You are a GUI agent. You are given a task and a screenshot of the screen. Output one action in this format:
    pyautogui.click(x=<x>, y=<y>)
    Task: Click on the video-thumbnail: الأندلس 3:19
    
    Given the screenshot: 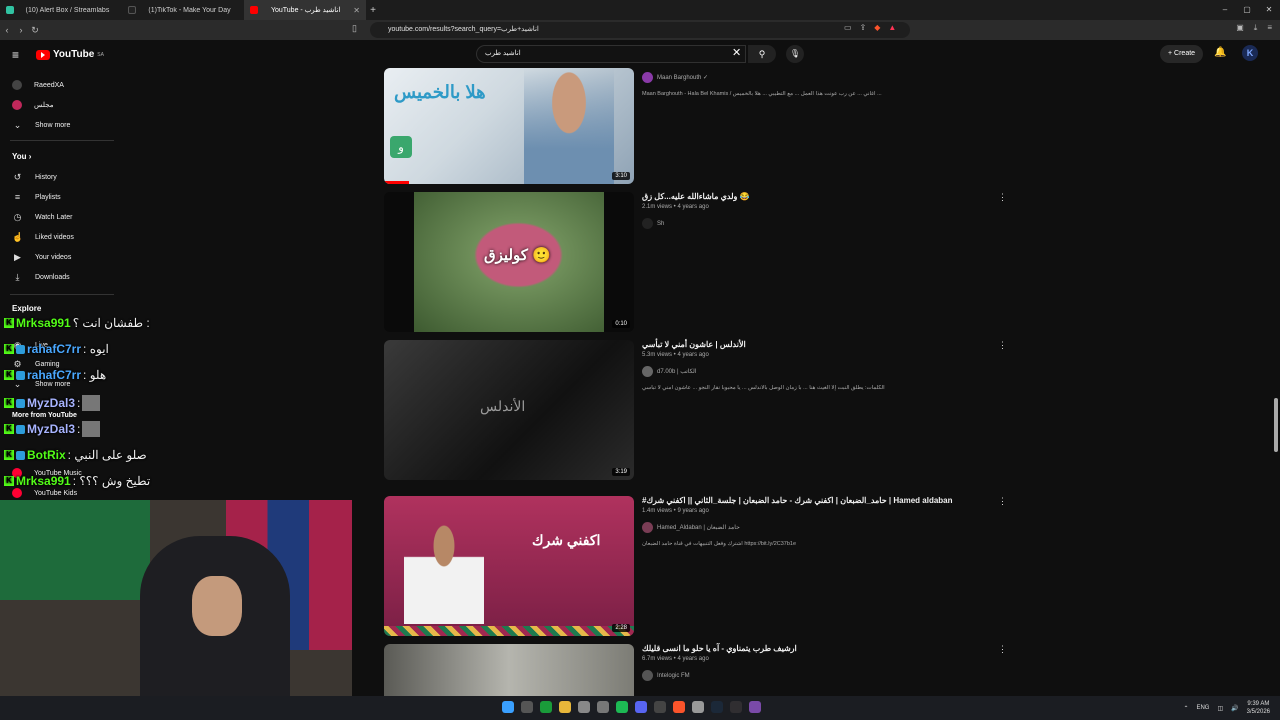 What is the action you would take?
    pyautogui.click(x=509, y=410)
    